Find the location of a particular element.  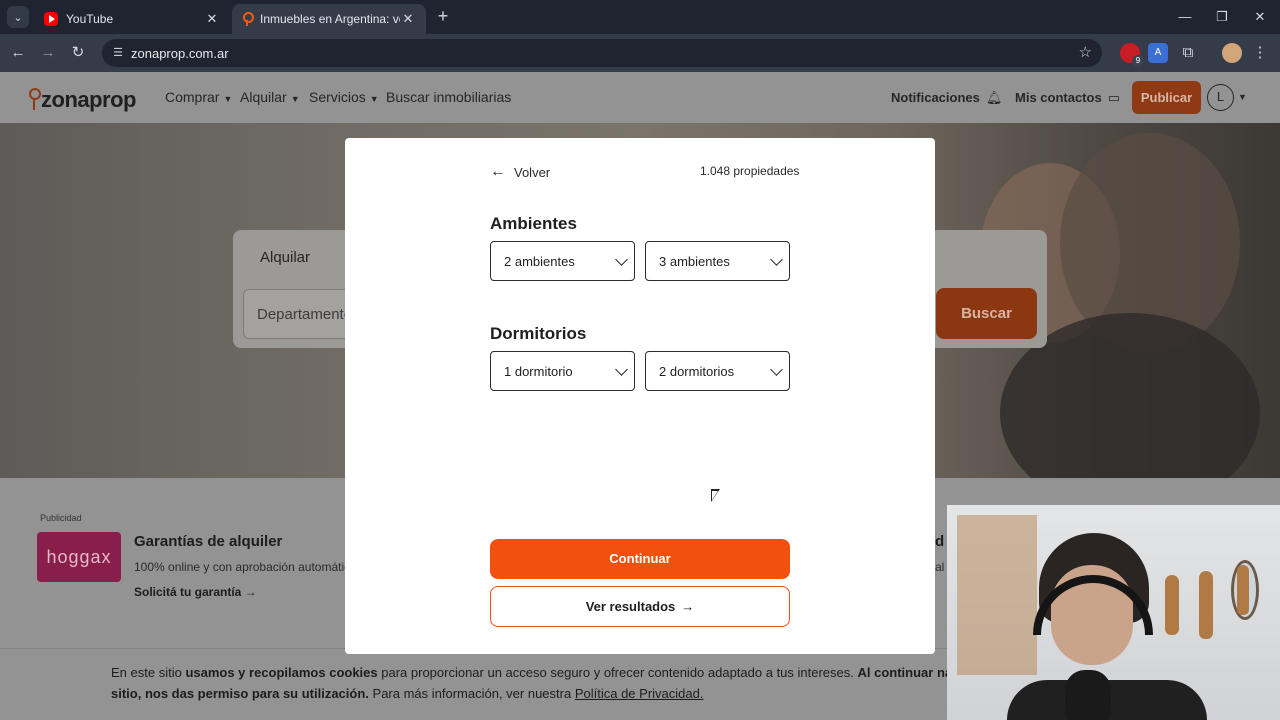

nav-alquilar: Alquilar ▼ is located at coordinates (270, 97).